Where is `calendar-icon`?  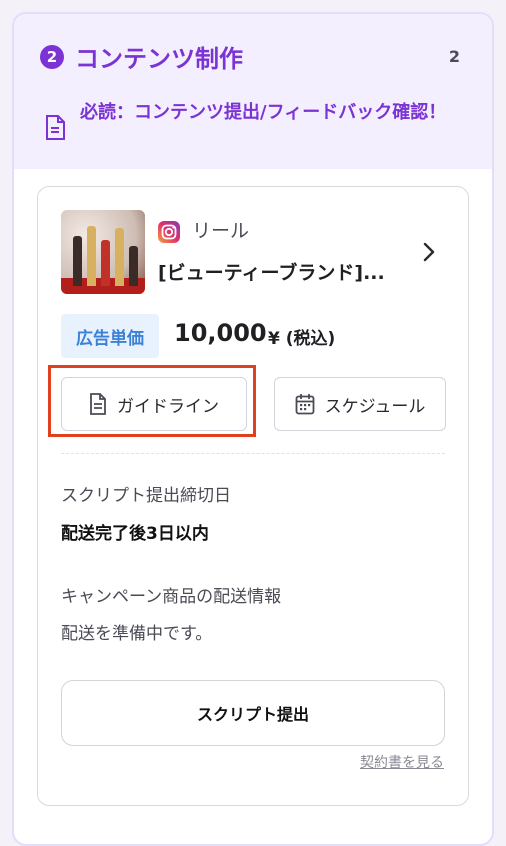
calendar-icon is located at coordinates (304, 404).